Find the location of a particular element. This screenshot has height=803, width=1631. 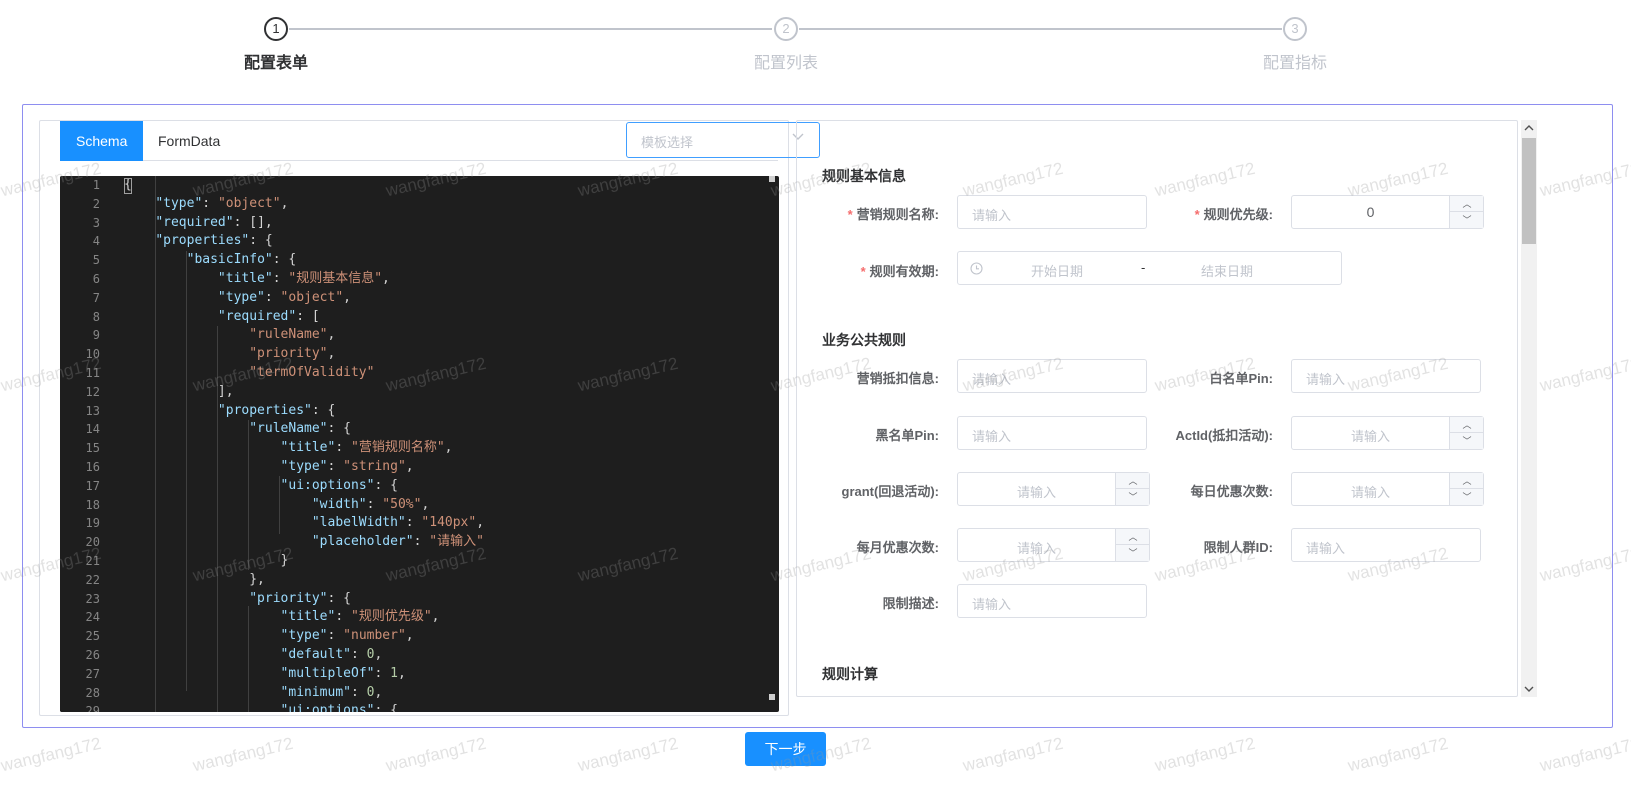

scroll-thumb is located at coordinates (1529, 191).